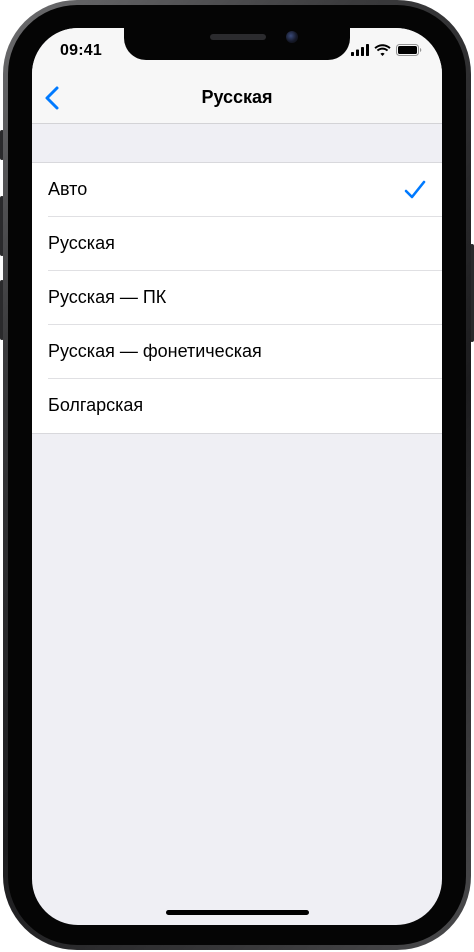  What do you see at coordinates (237, 406) in the screenshot?
I see `list-item-bulgarian: Болгарская` at bounding box center [237, 406].